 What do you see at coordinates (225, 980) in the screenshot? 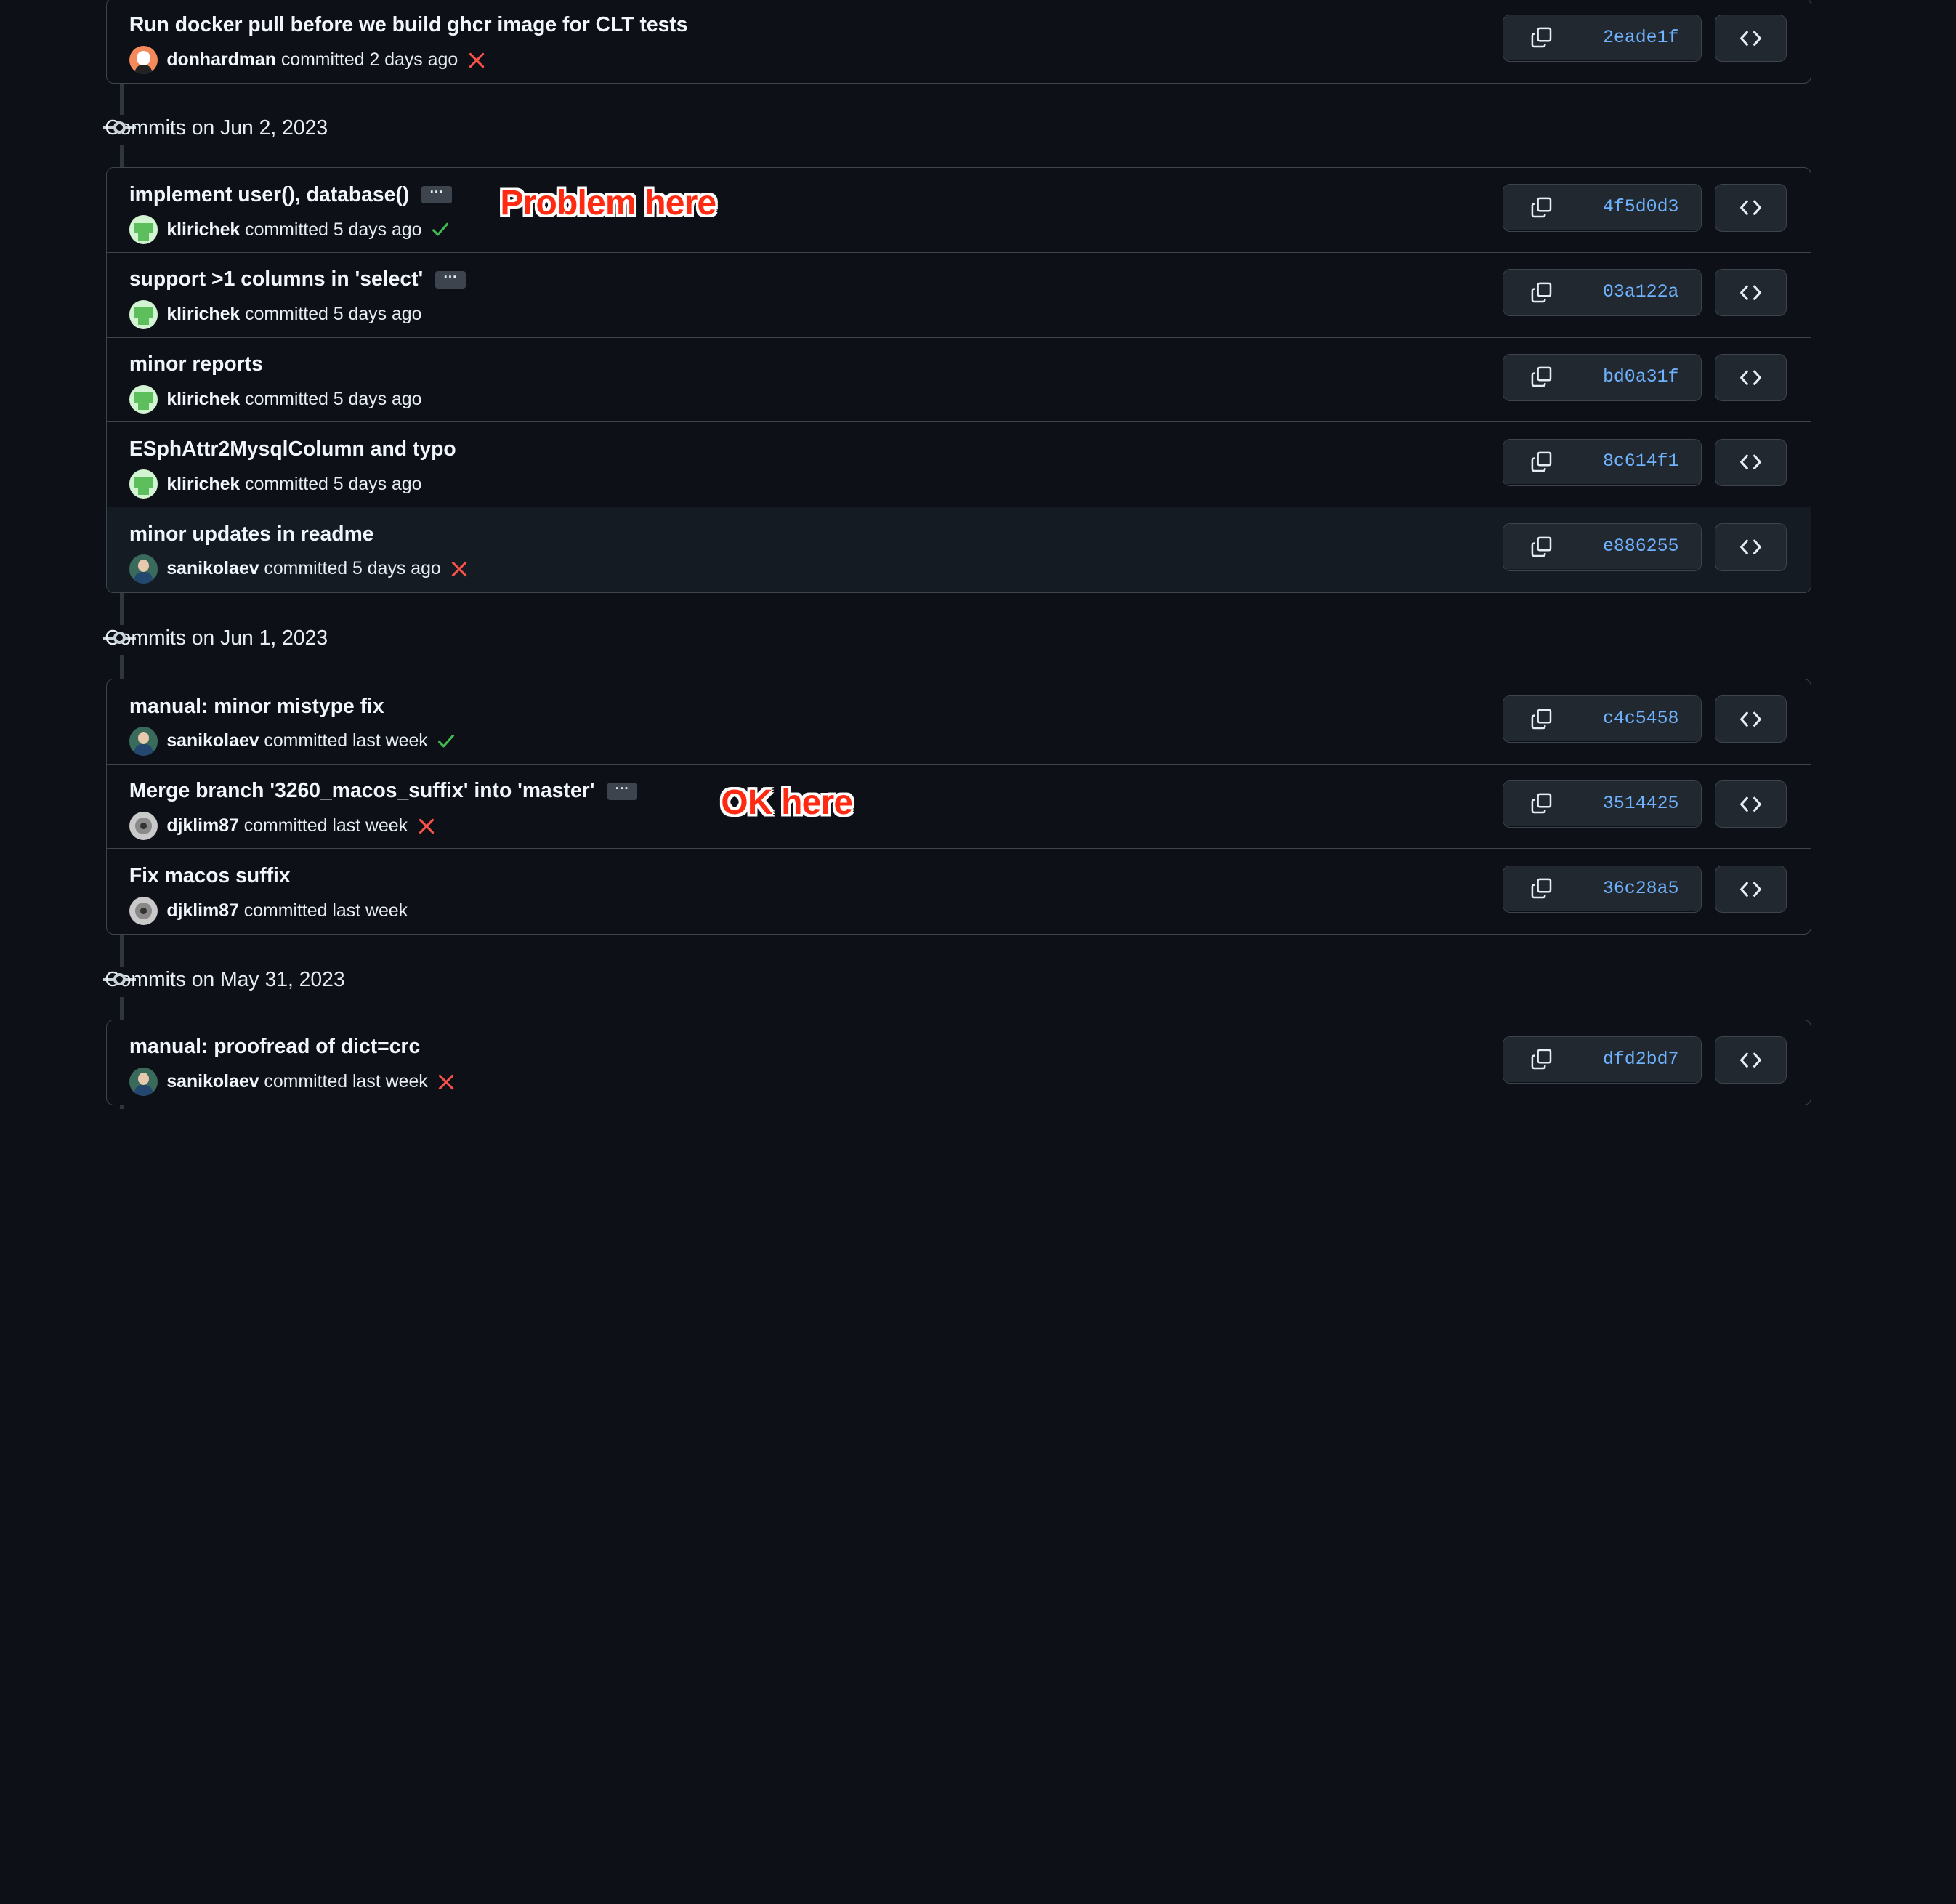
I see `commit-group-title: Commits on May 31, 2023` at bounding box center [225, 980].